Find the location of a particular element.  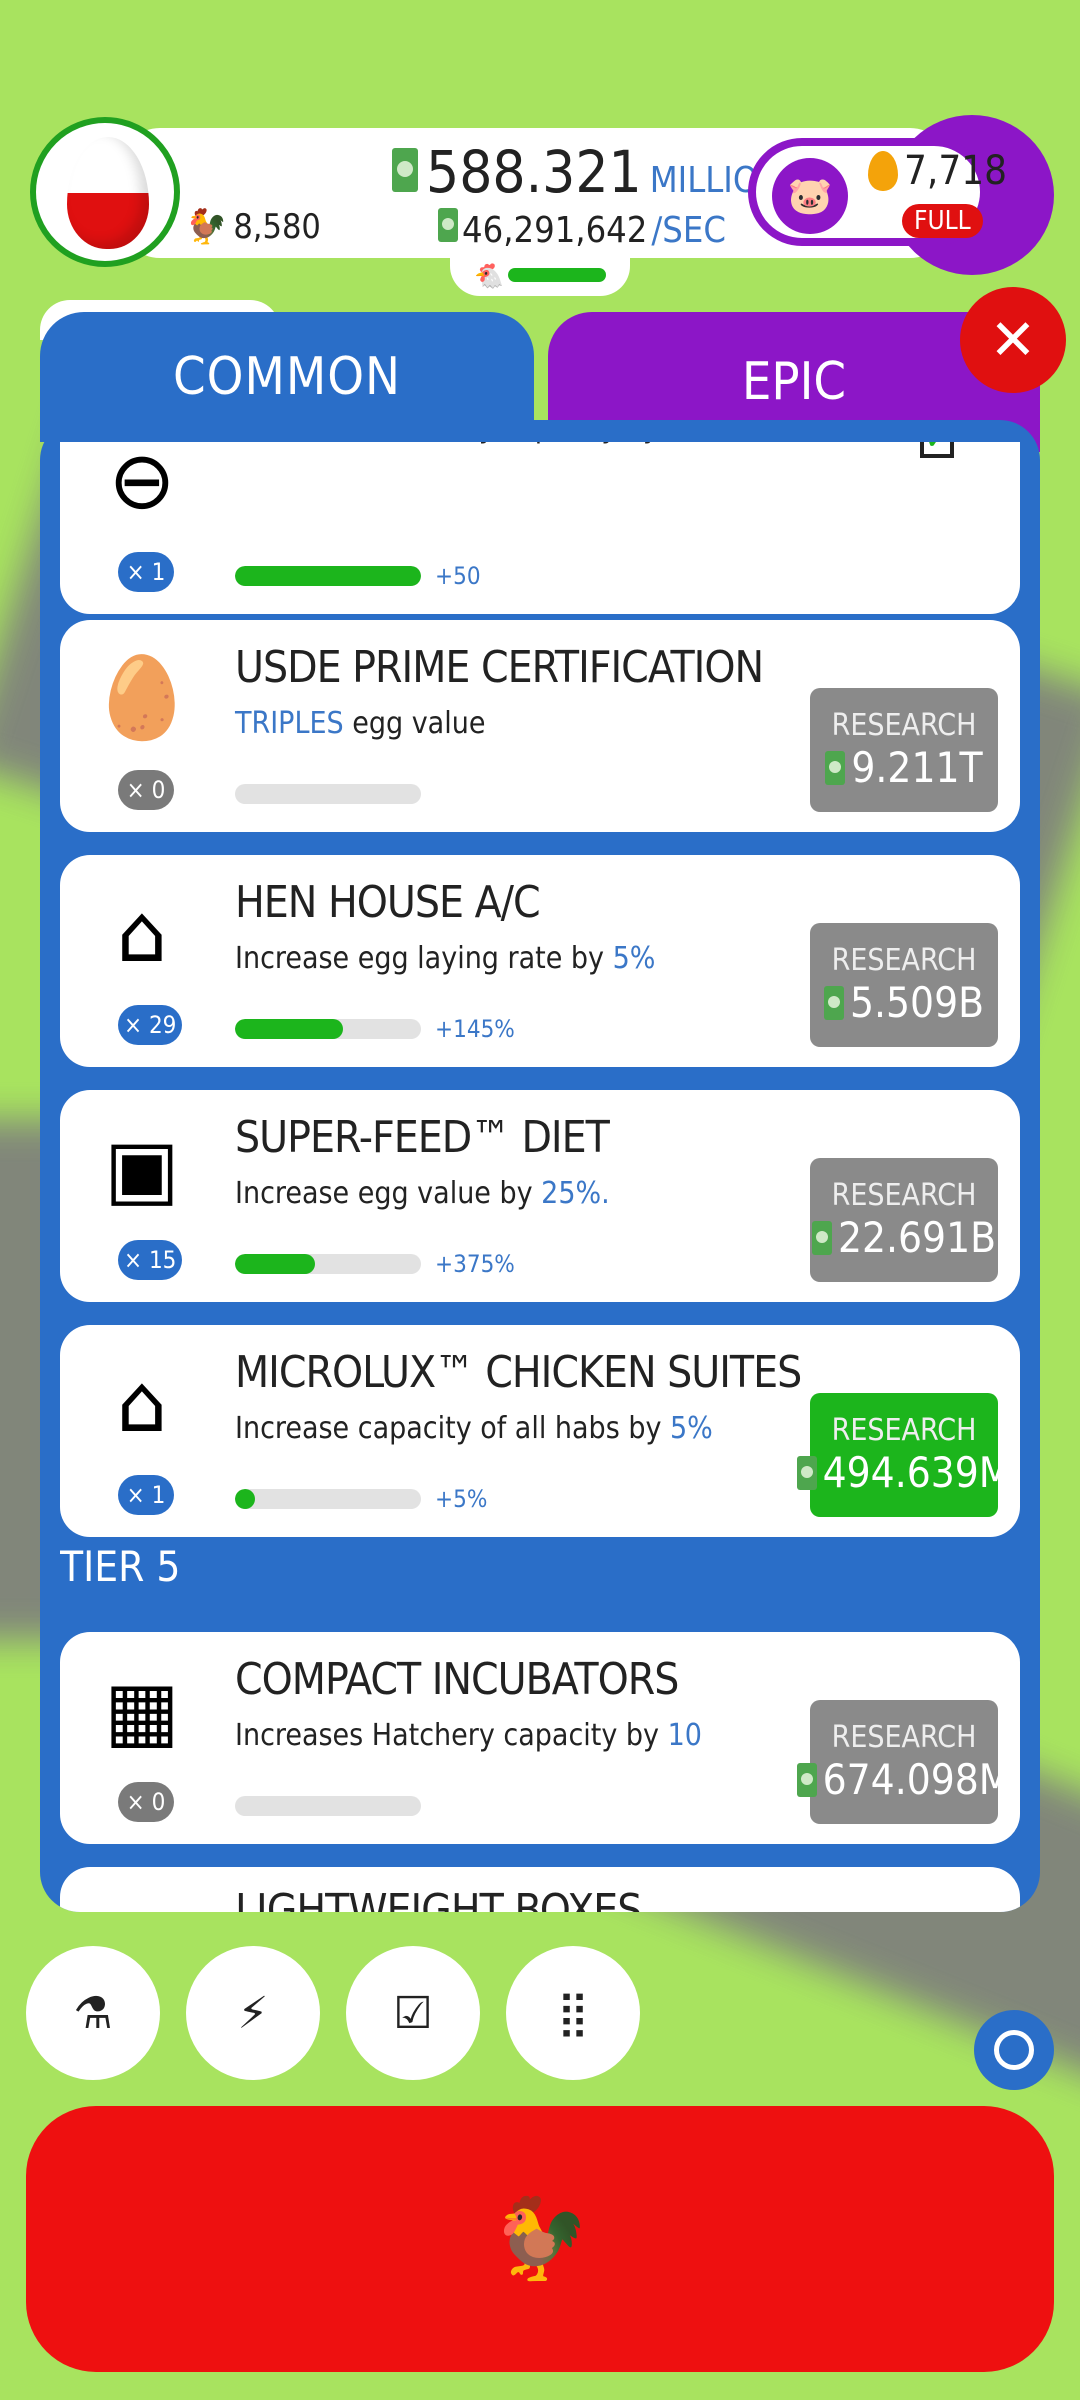

research-cost: 22.691B is located at coordinates (904, 1237).